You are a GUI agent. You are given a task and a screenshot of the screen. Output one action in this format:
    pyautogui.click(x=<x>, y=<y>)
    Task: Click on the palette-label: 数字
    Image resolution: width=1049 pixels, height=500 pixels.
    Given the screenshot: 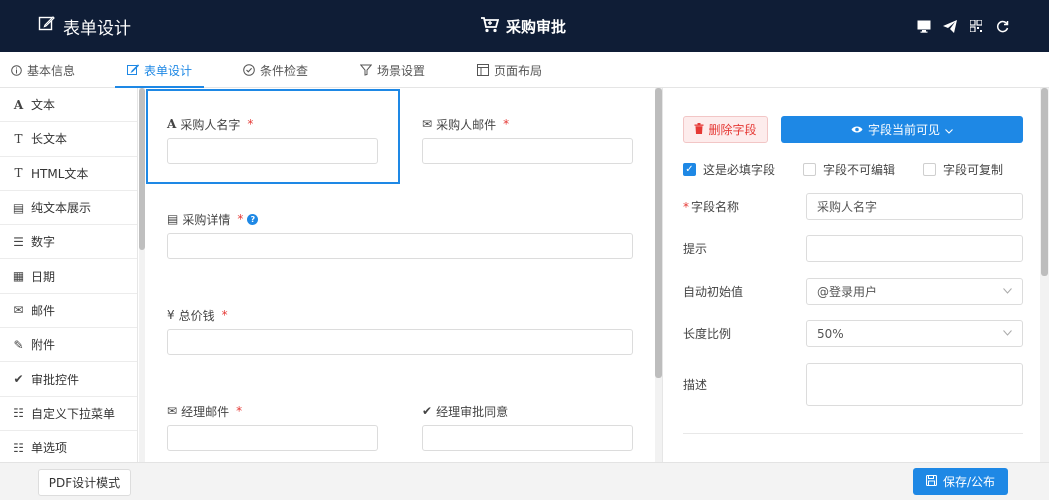 What is the action you would take?
    pyautogui.click(x=43, y=242)
    